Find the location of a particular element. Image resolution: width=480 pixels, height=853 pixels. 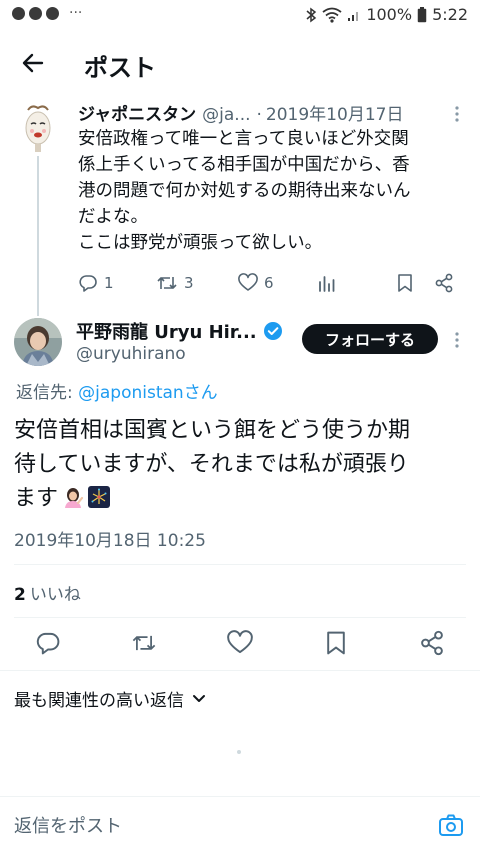

tweet-action-bar is located at coordinates (240, 643).